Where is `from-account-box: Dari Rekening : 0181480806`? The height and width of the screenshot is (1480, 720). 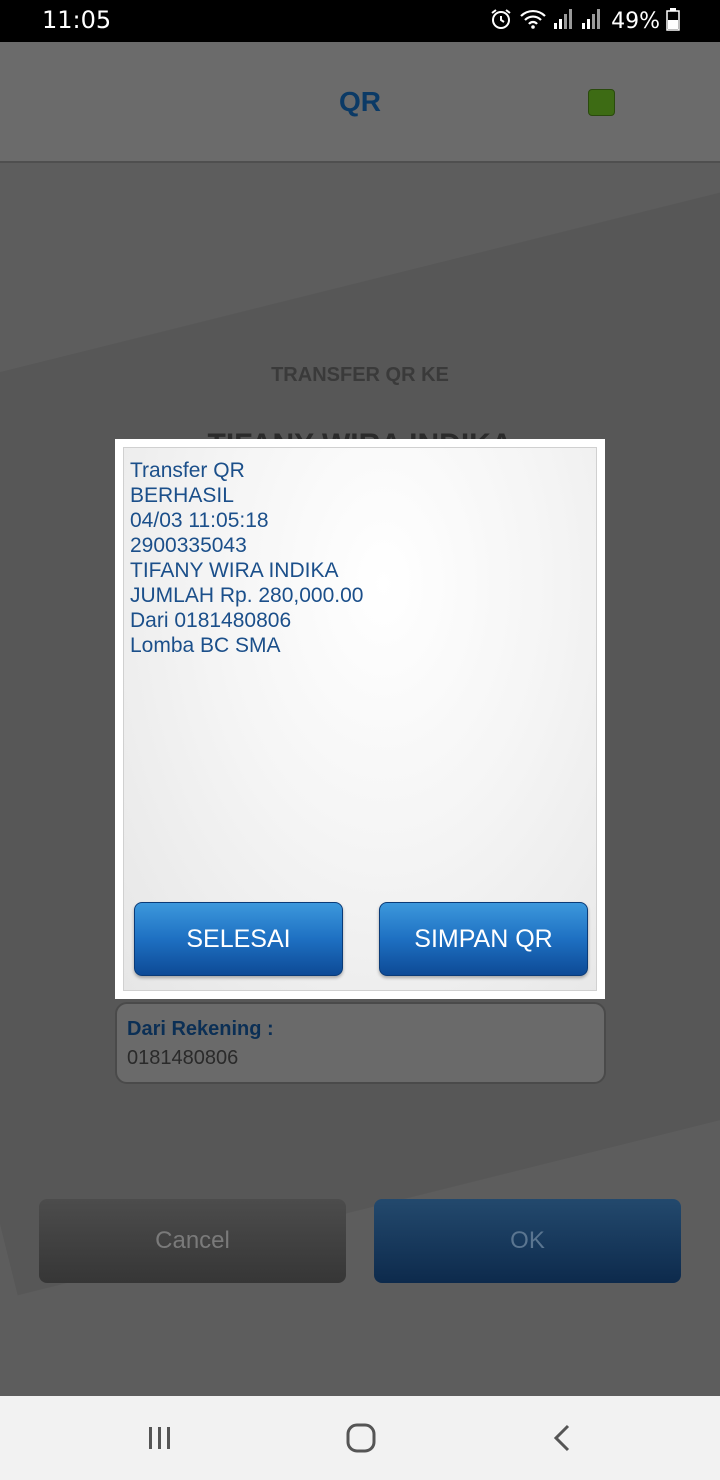 from-account-box: Dari Rekening : 0181480806 is located at coordinates (360, 1043).